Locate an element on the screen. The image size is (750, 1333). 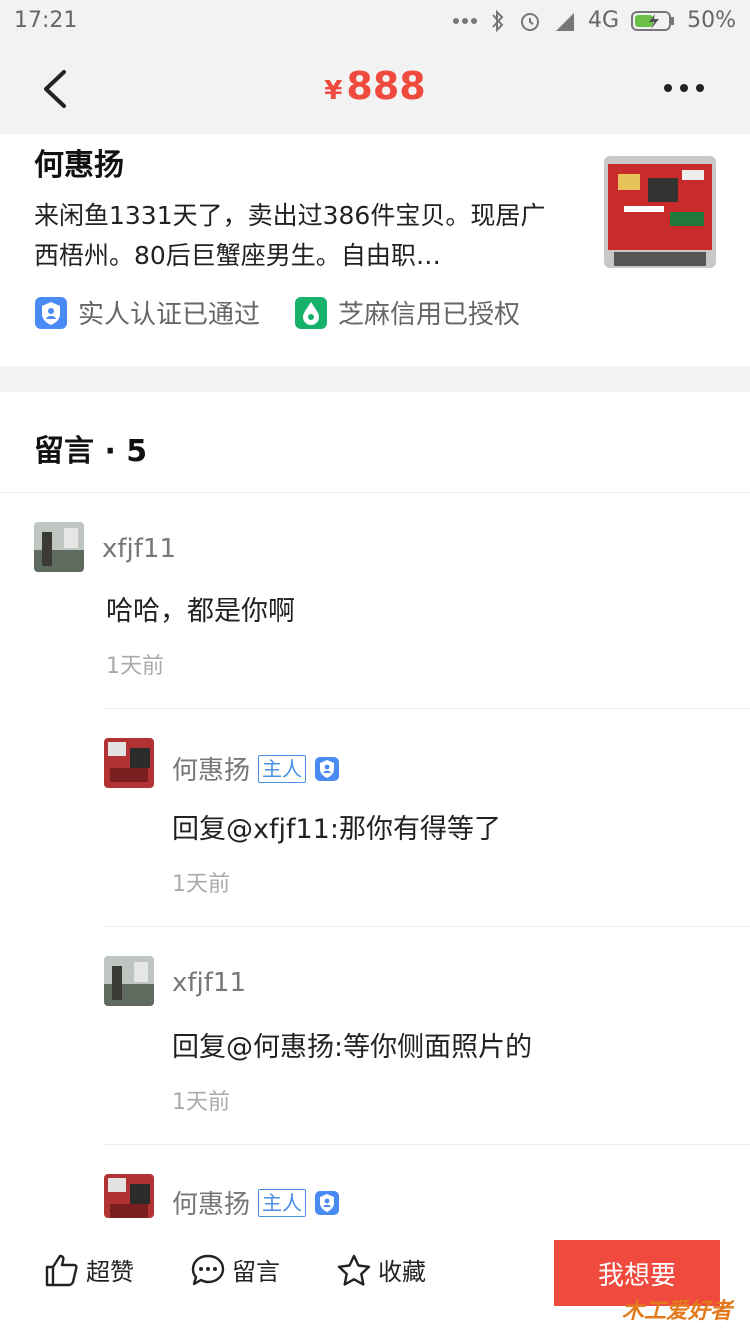
bottom-action-bar: 超赞 留言 收藏 我想要 木工爱好者 is located at coordinates (375, 1275).